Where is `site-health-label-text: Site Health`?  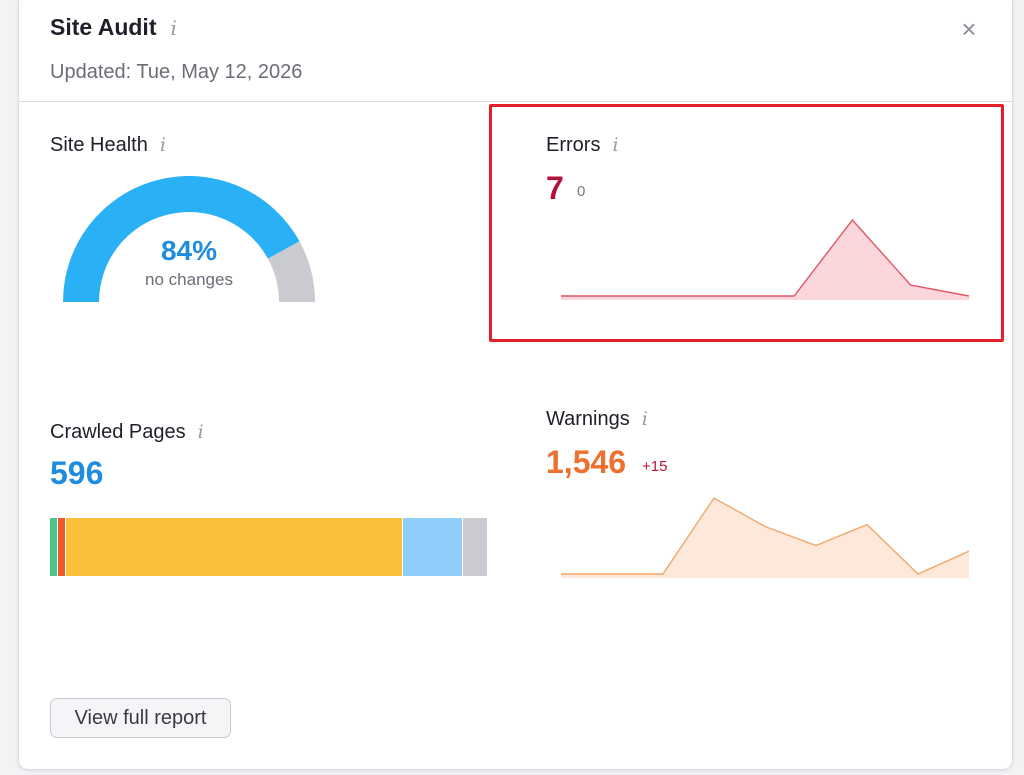 site-health-label-text: Site Health is located at coordinates (99, 145).